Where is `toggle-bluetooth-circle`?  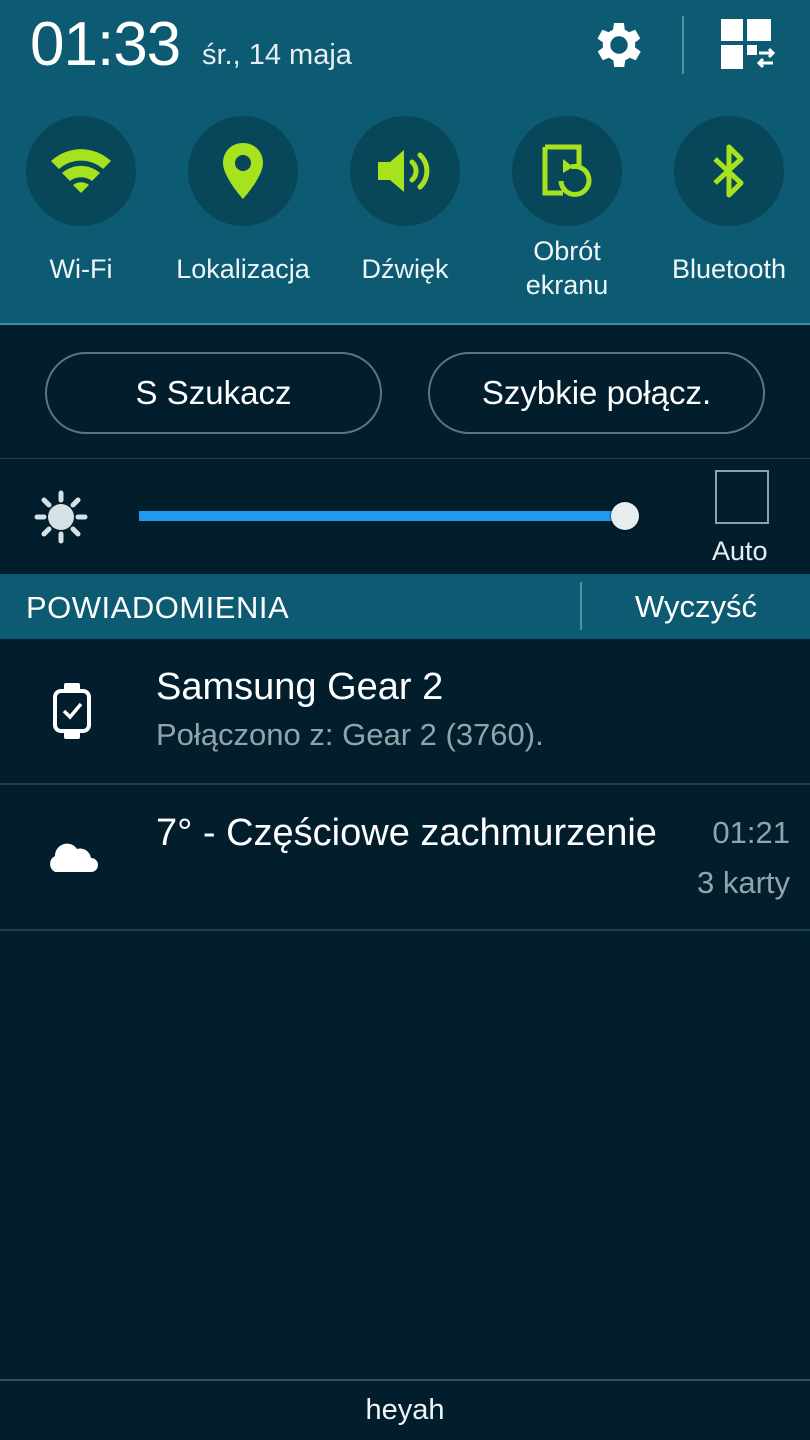 toggle-bluetooth-circle is located at coordinates (729, 171).